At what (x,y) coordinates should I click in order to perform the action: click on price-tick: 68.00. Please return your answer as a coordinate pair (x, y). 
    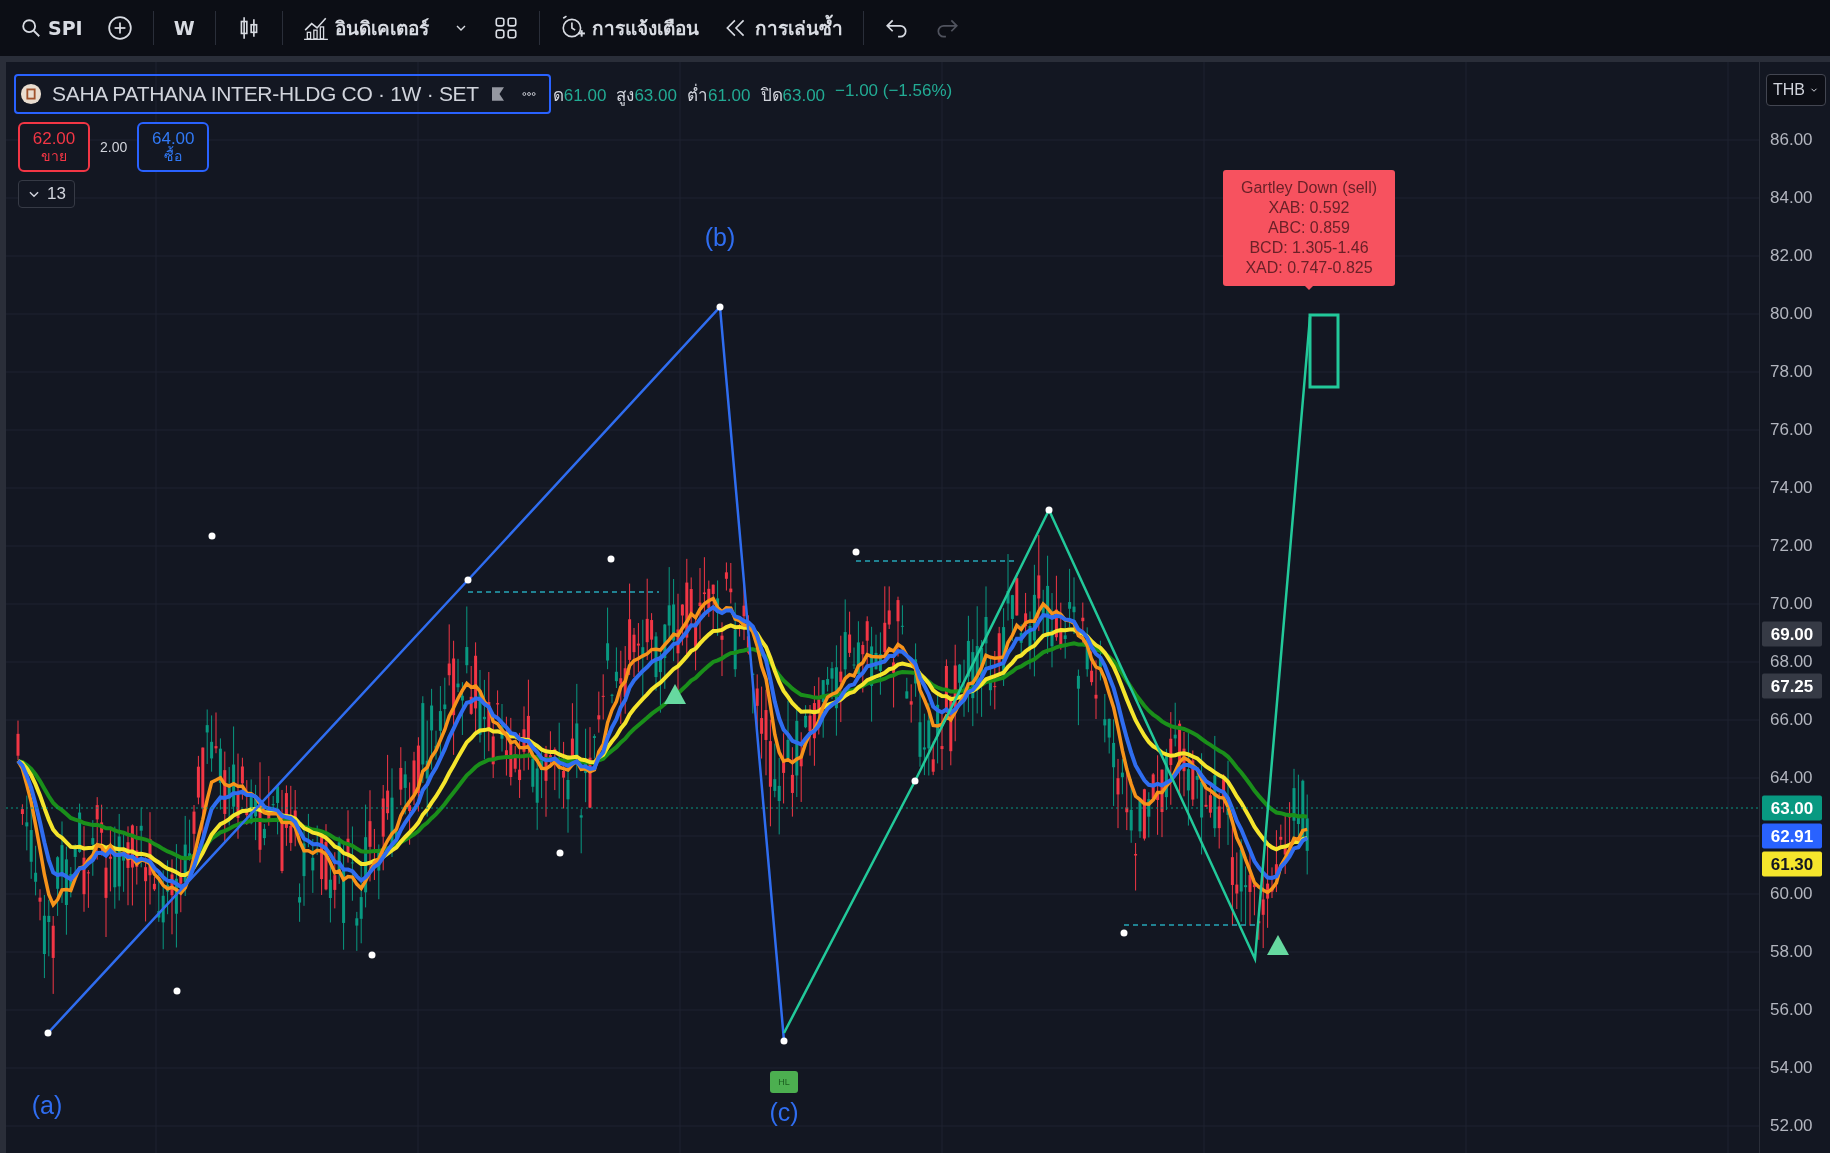
    Looking at the image, I should click on (1791, 662).